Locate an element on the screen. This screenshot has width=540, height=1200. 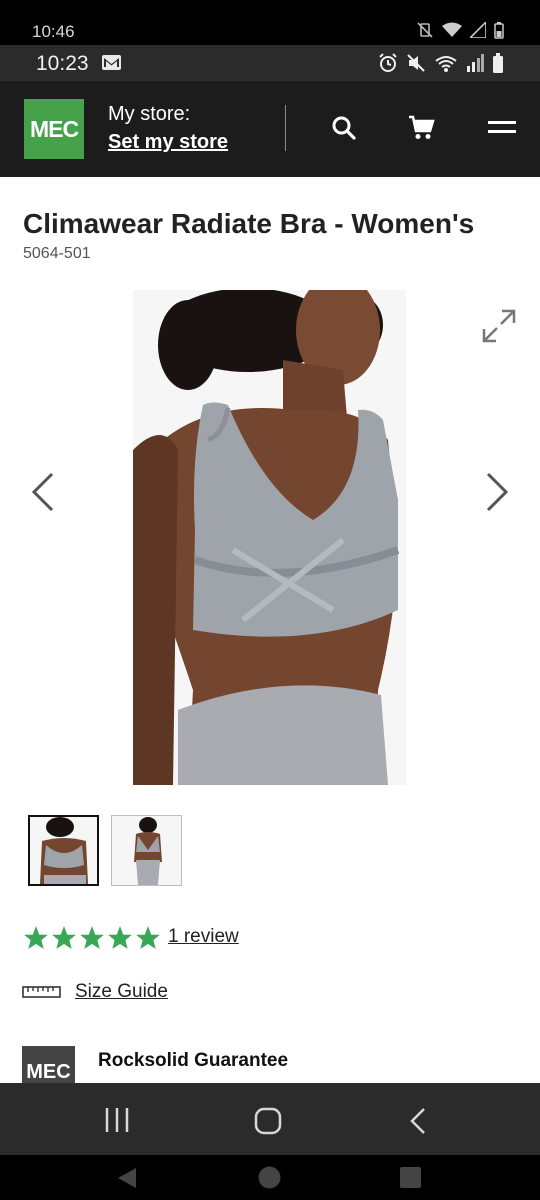
inner-status-icons is located at coordinates (441, 63).